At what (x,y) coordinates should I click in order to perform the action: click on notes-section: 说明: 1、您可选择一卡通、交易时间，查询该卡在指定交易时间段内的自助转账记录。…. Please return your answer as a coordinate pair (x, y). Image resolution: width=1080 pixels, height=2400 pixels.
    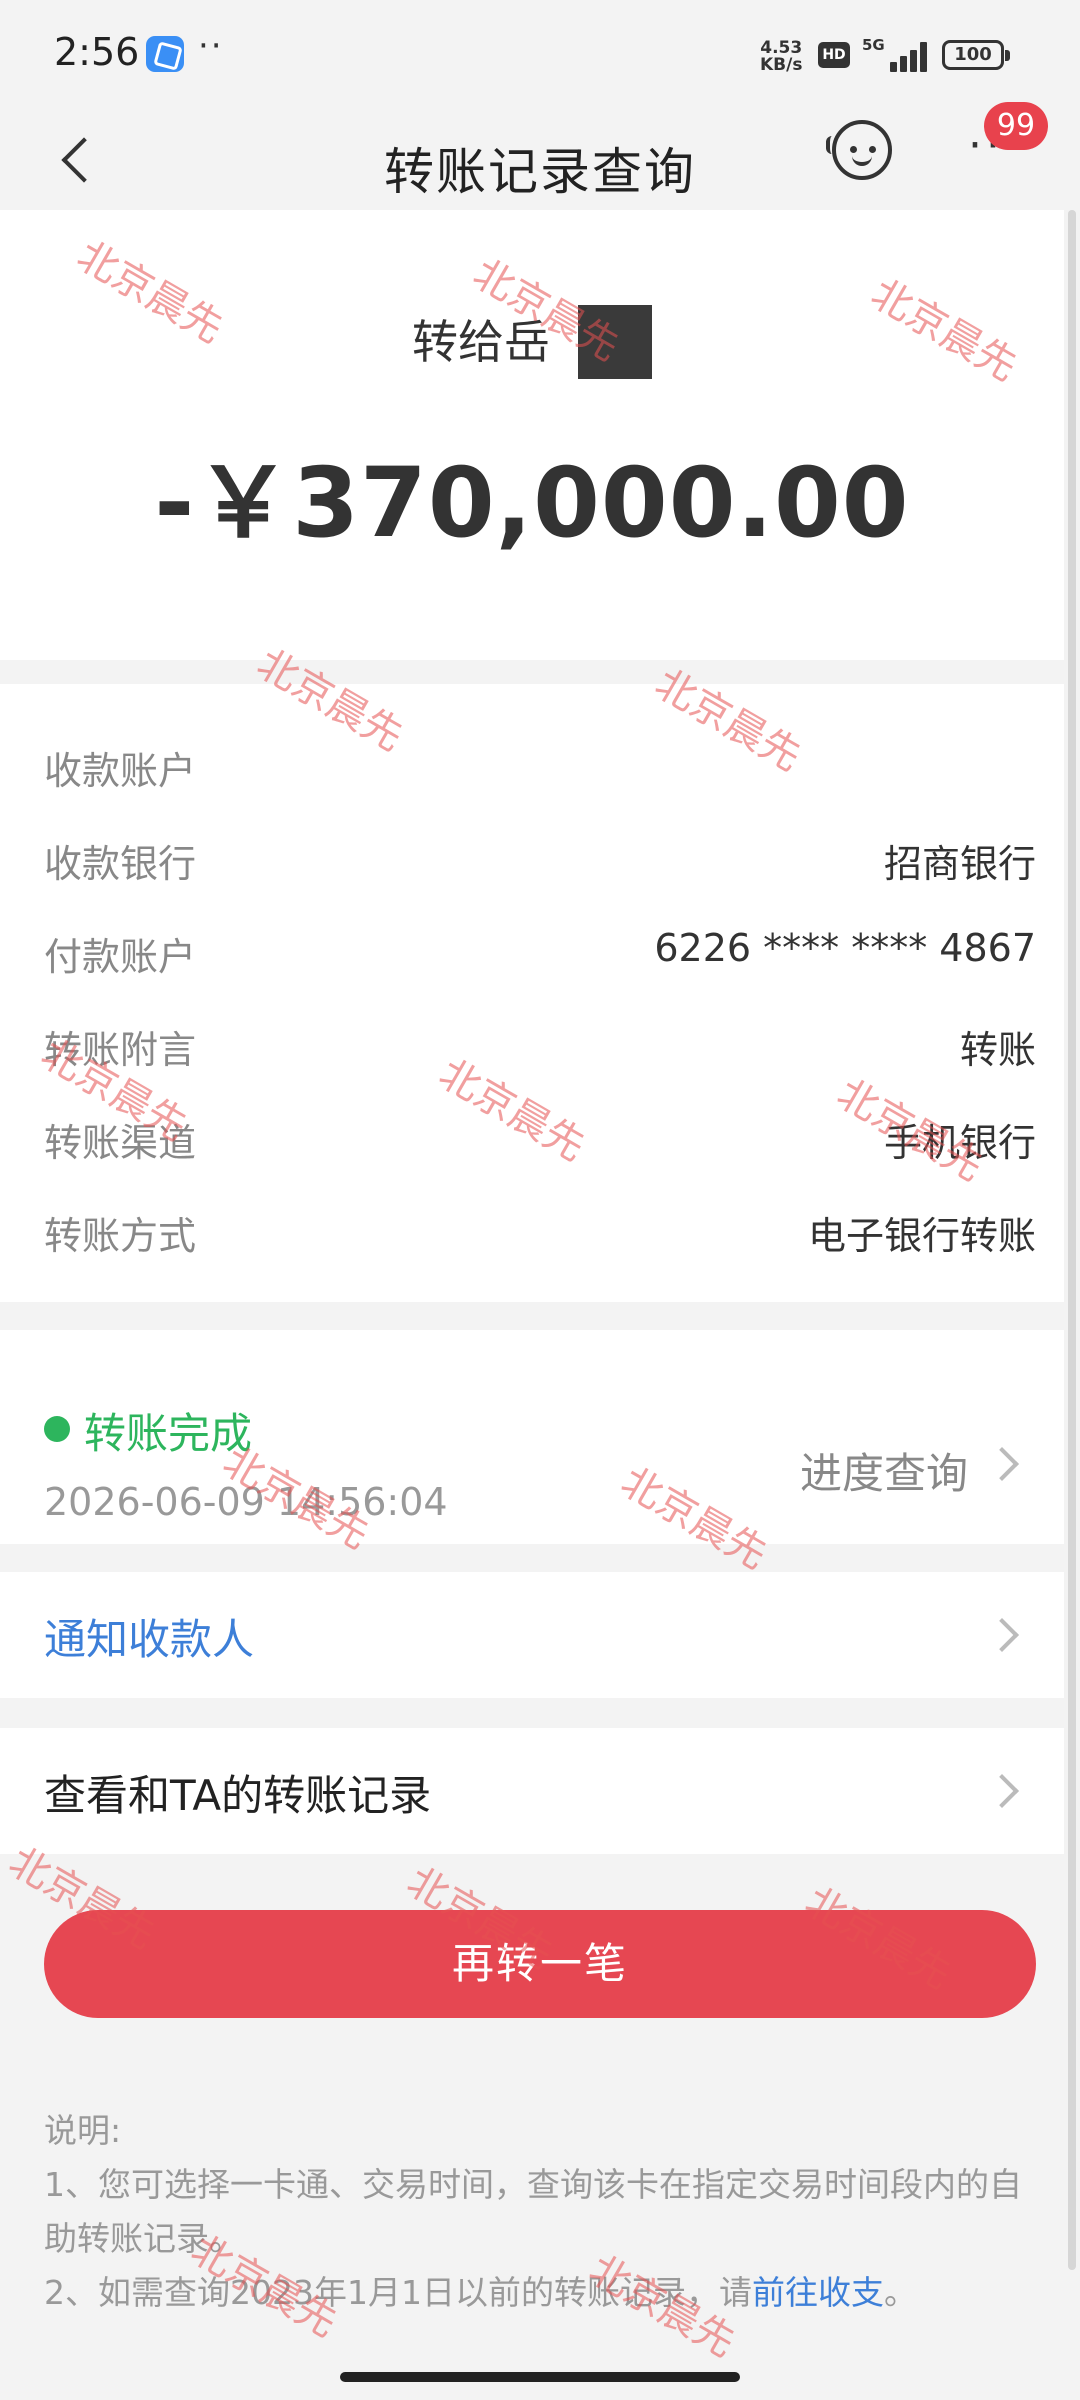
    Looking at the image, I should click on (534, 2212).